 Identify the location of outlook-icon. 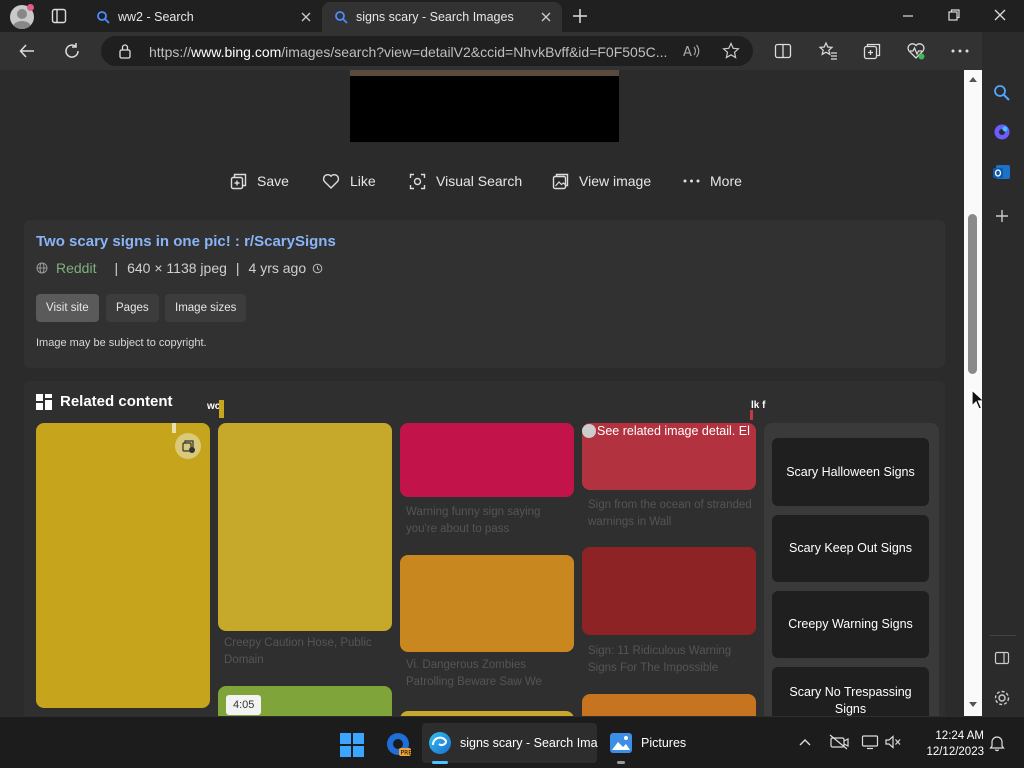
(1002, 172).